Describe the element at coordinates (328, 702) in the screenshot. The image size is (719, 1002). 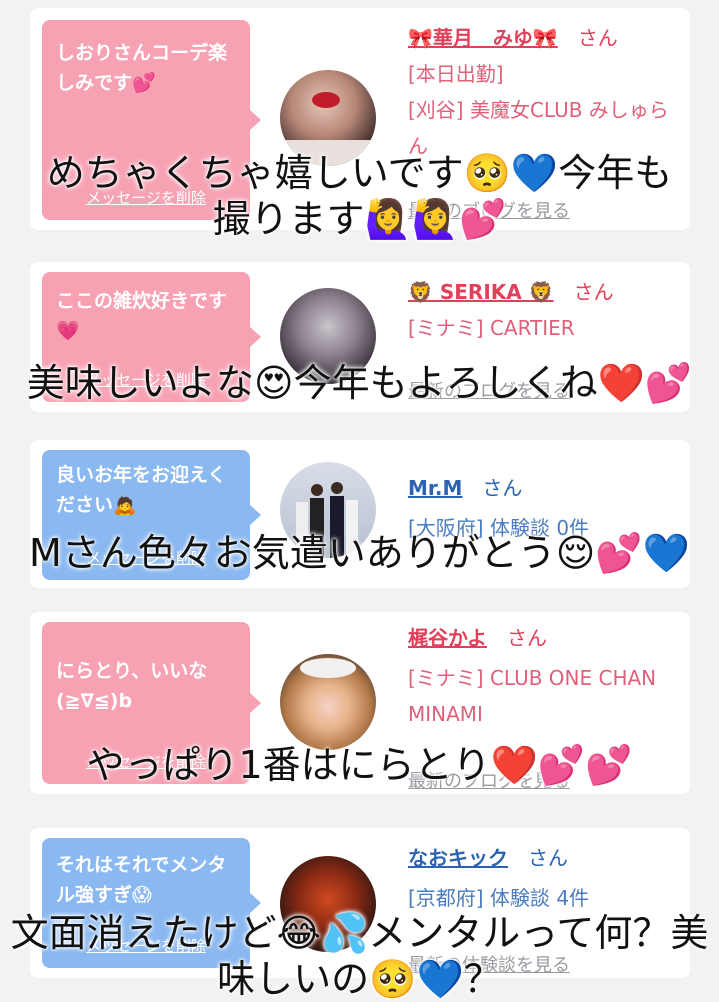
I see `avatar` at that location.